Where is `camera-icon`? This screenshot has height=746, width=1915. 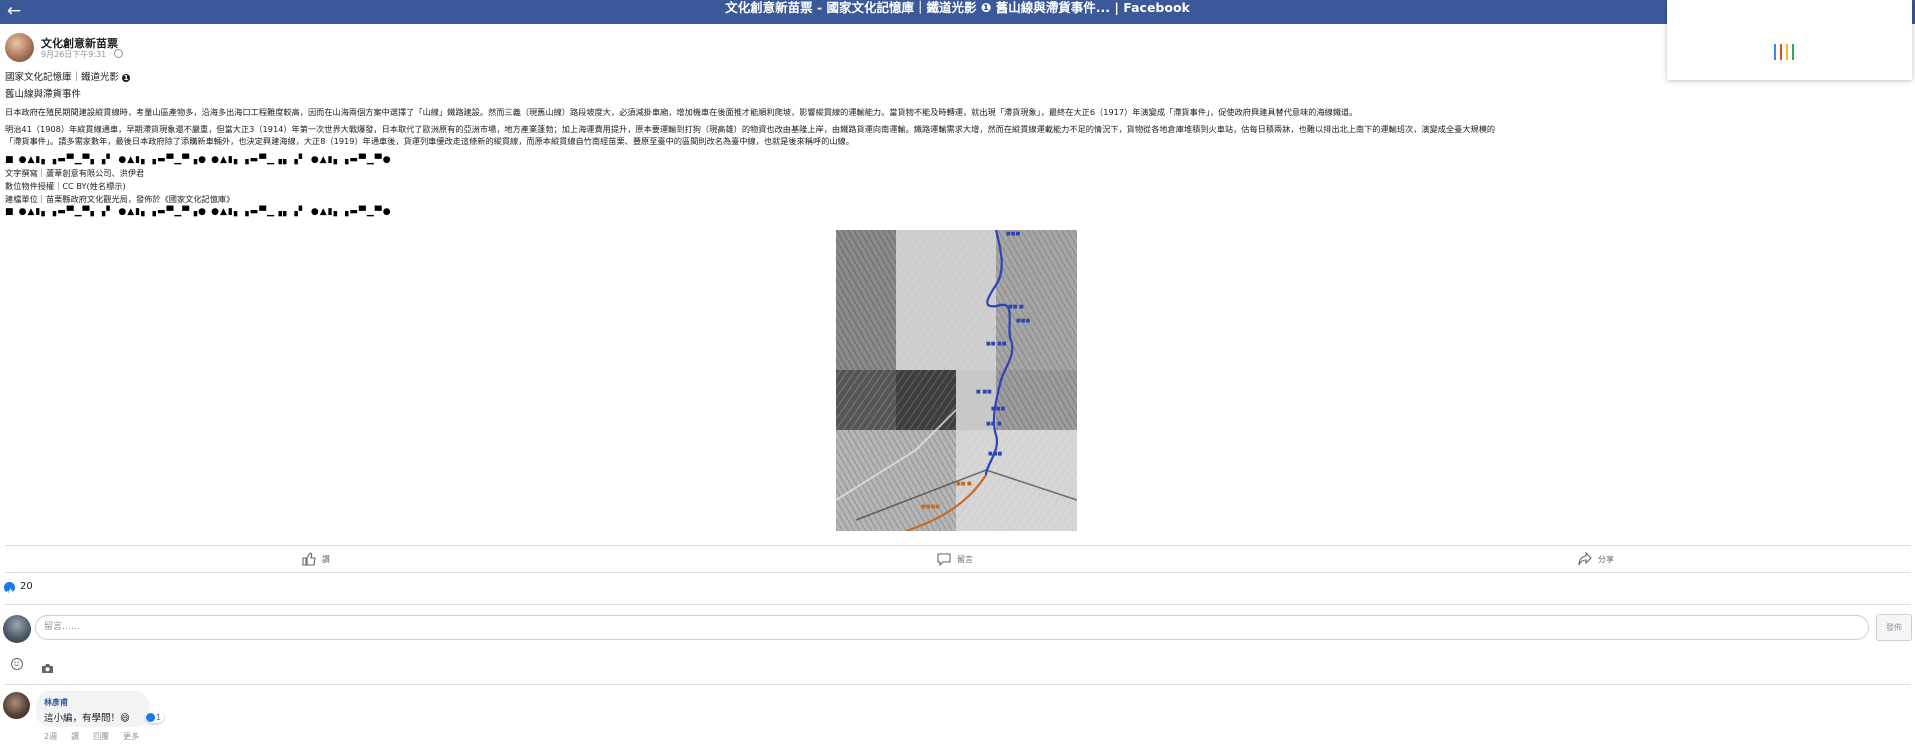 camera-icon is located at coordinates (47, 668).